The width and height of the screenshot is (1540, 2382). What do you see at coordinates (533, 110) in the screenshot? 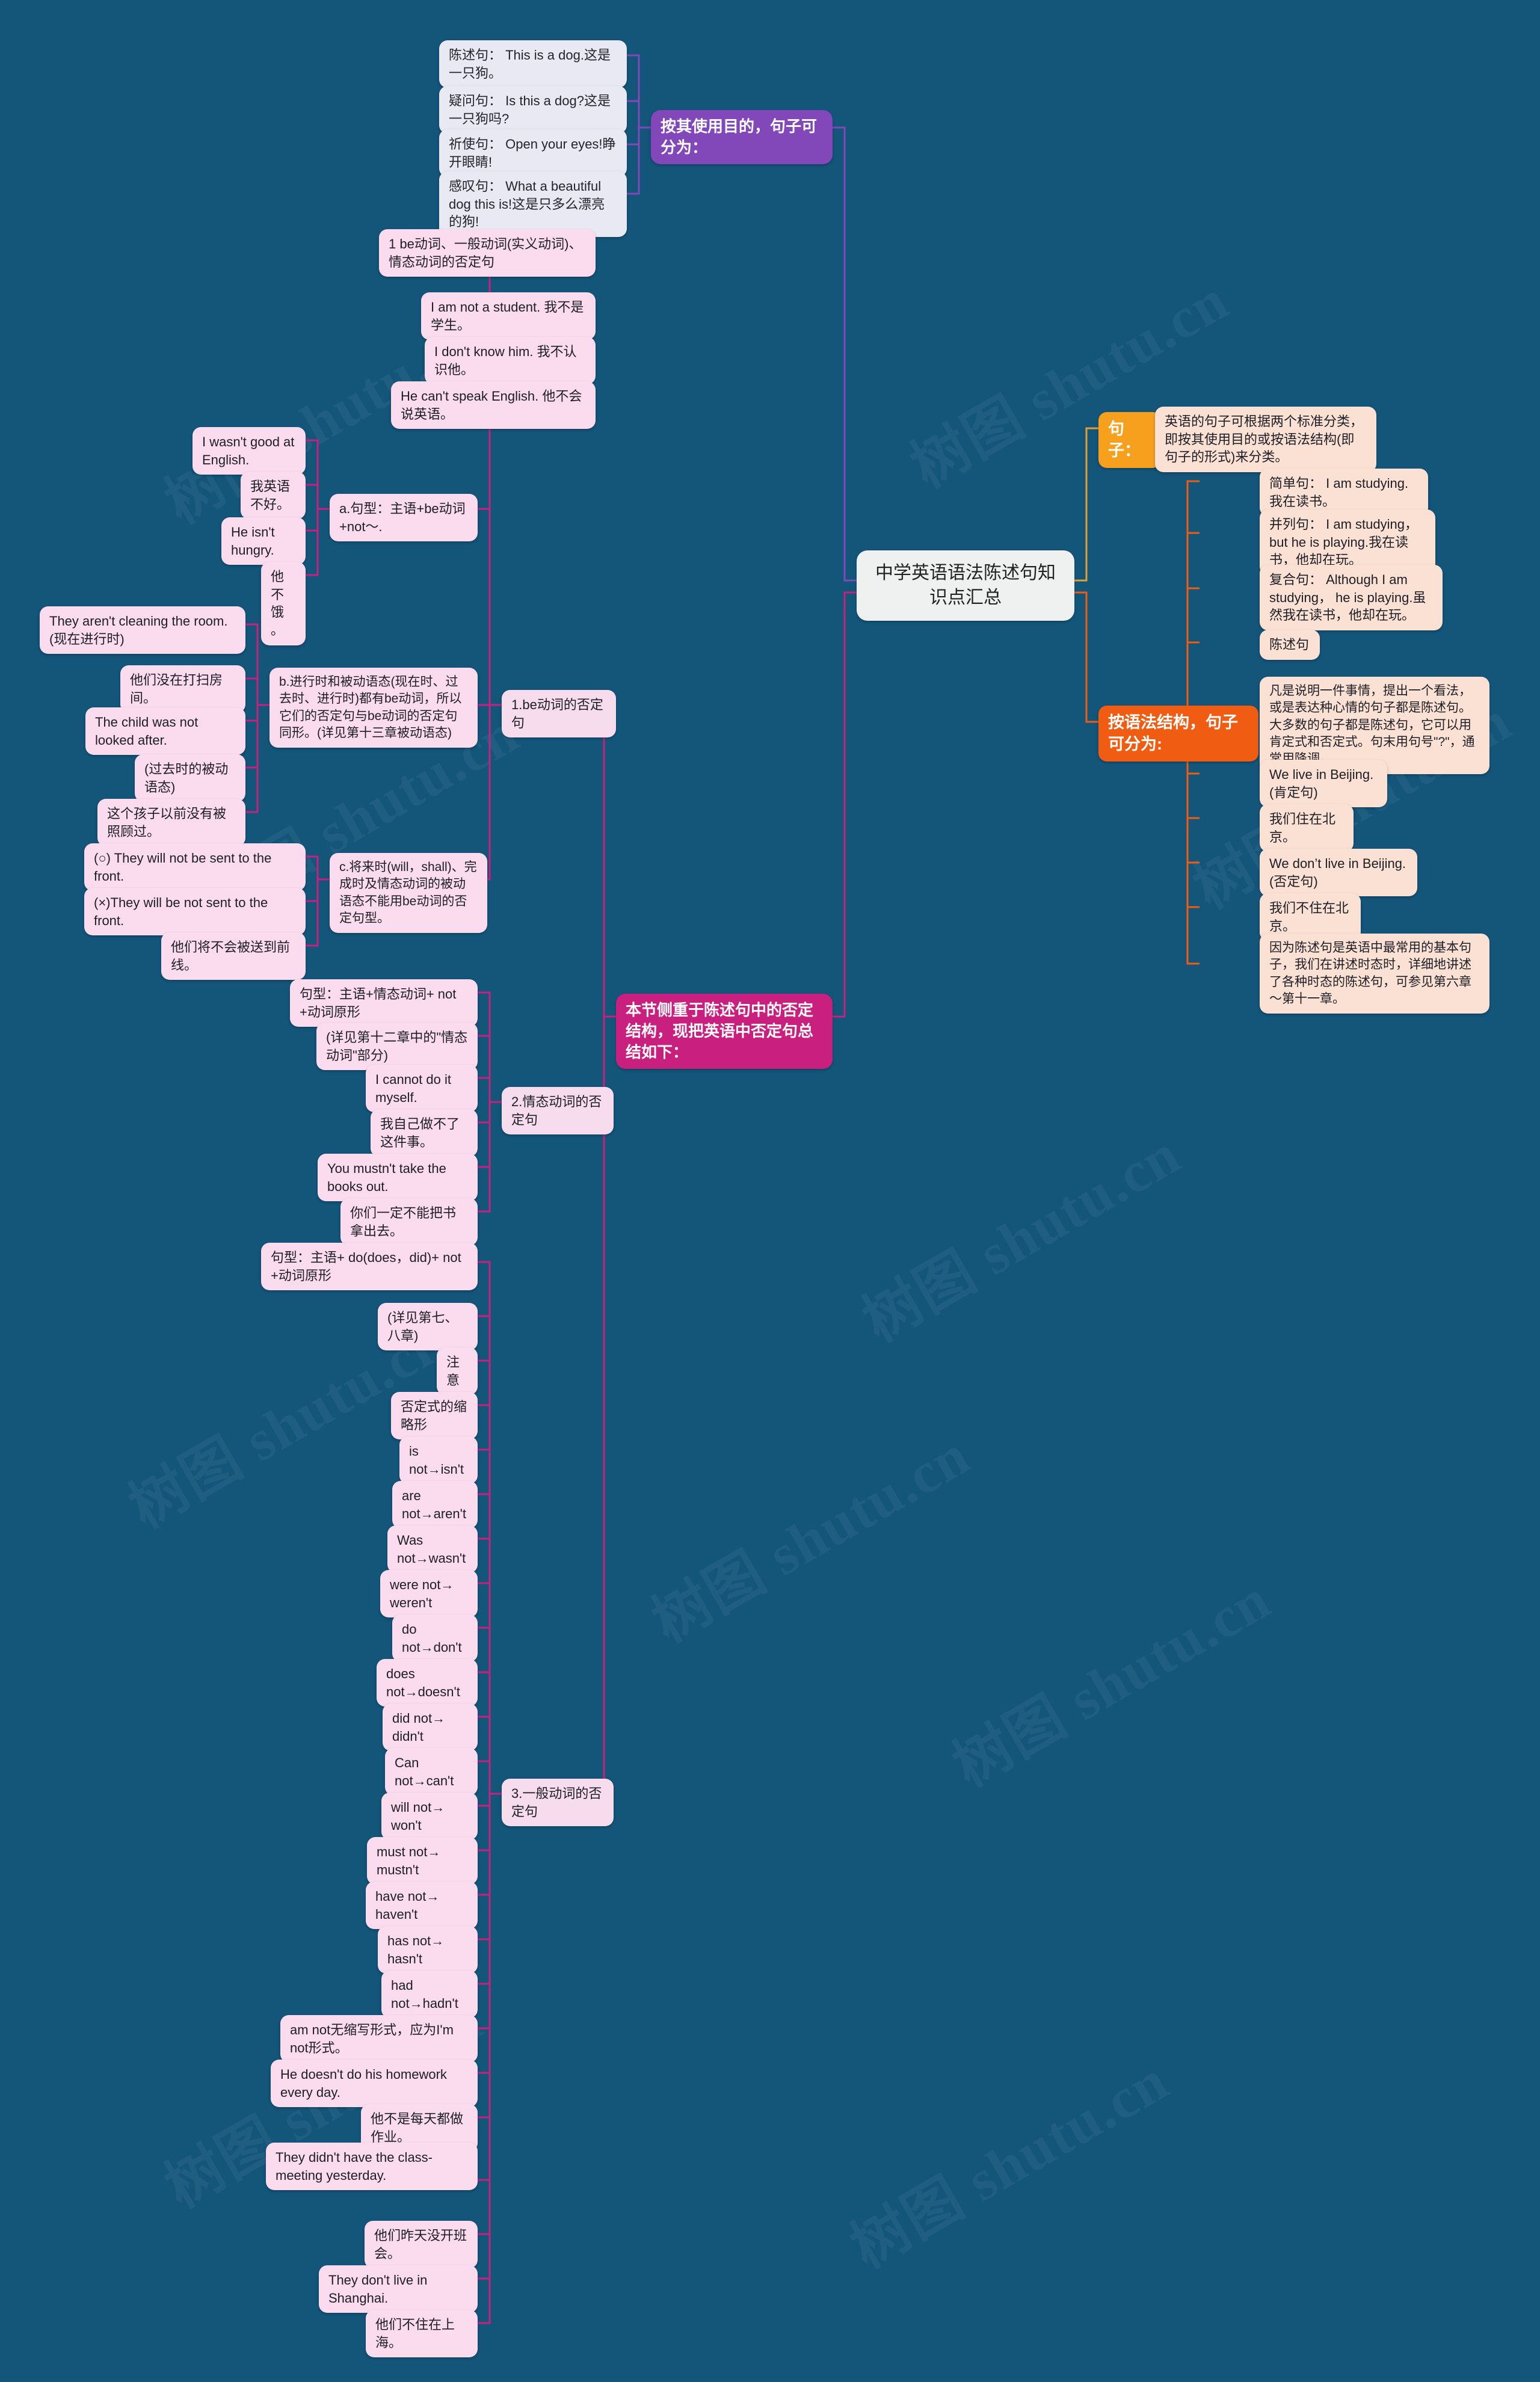
I see `leaf-purpose-interrogative: 疑问句： Is this a dog?这是一只狗吗?` at bounding box center [533, 110].